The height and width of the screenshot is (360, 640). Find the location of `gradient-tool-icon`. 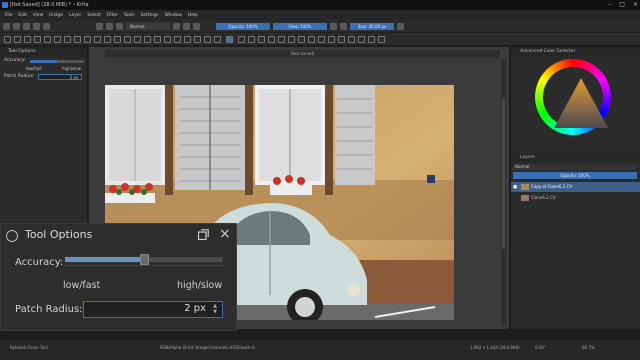

gradient-tool-icon is located at coordinates (177, 39).